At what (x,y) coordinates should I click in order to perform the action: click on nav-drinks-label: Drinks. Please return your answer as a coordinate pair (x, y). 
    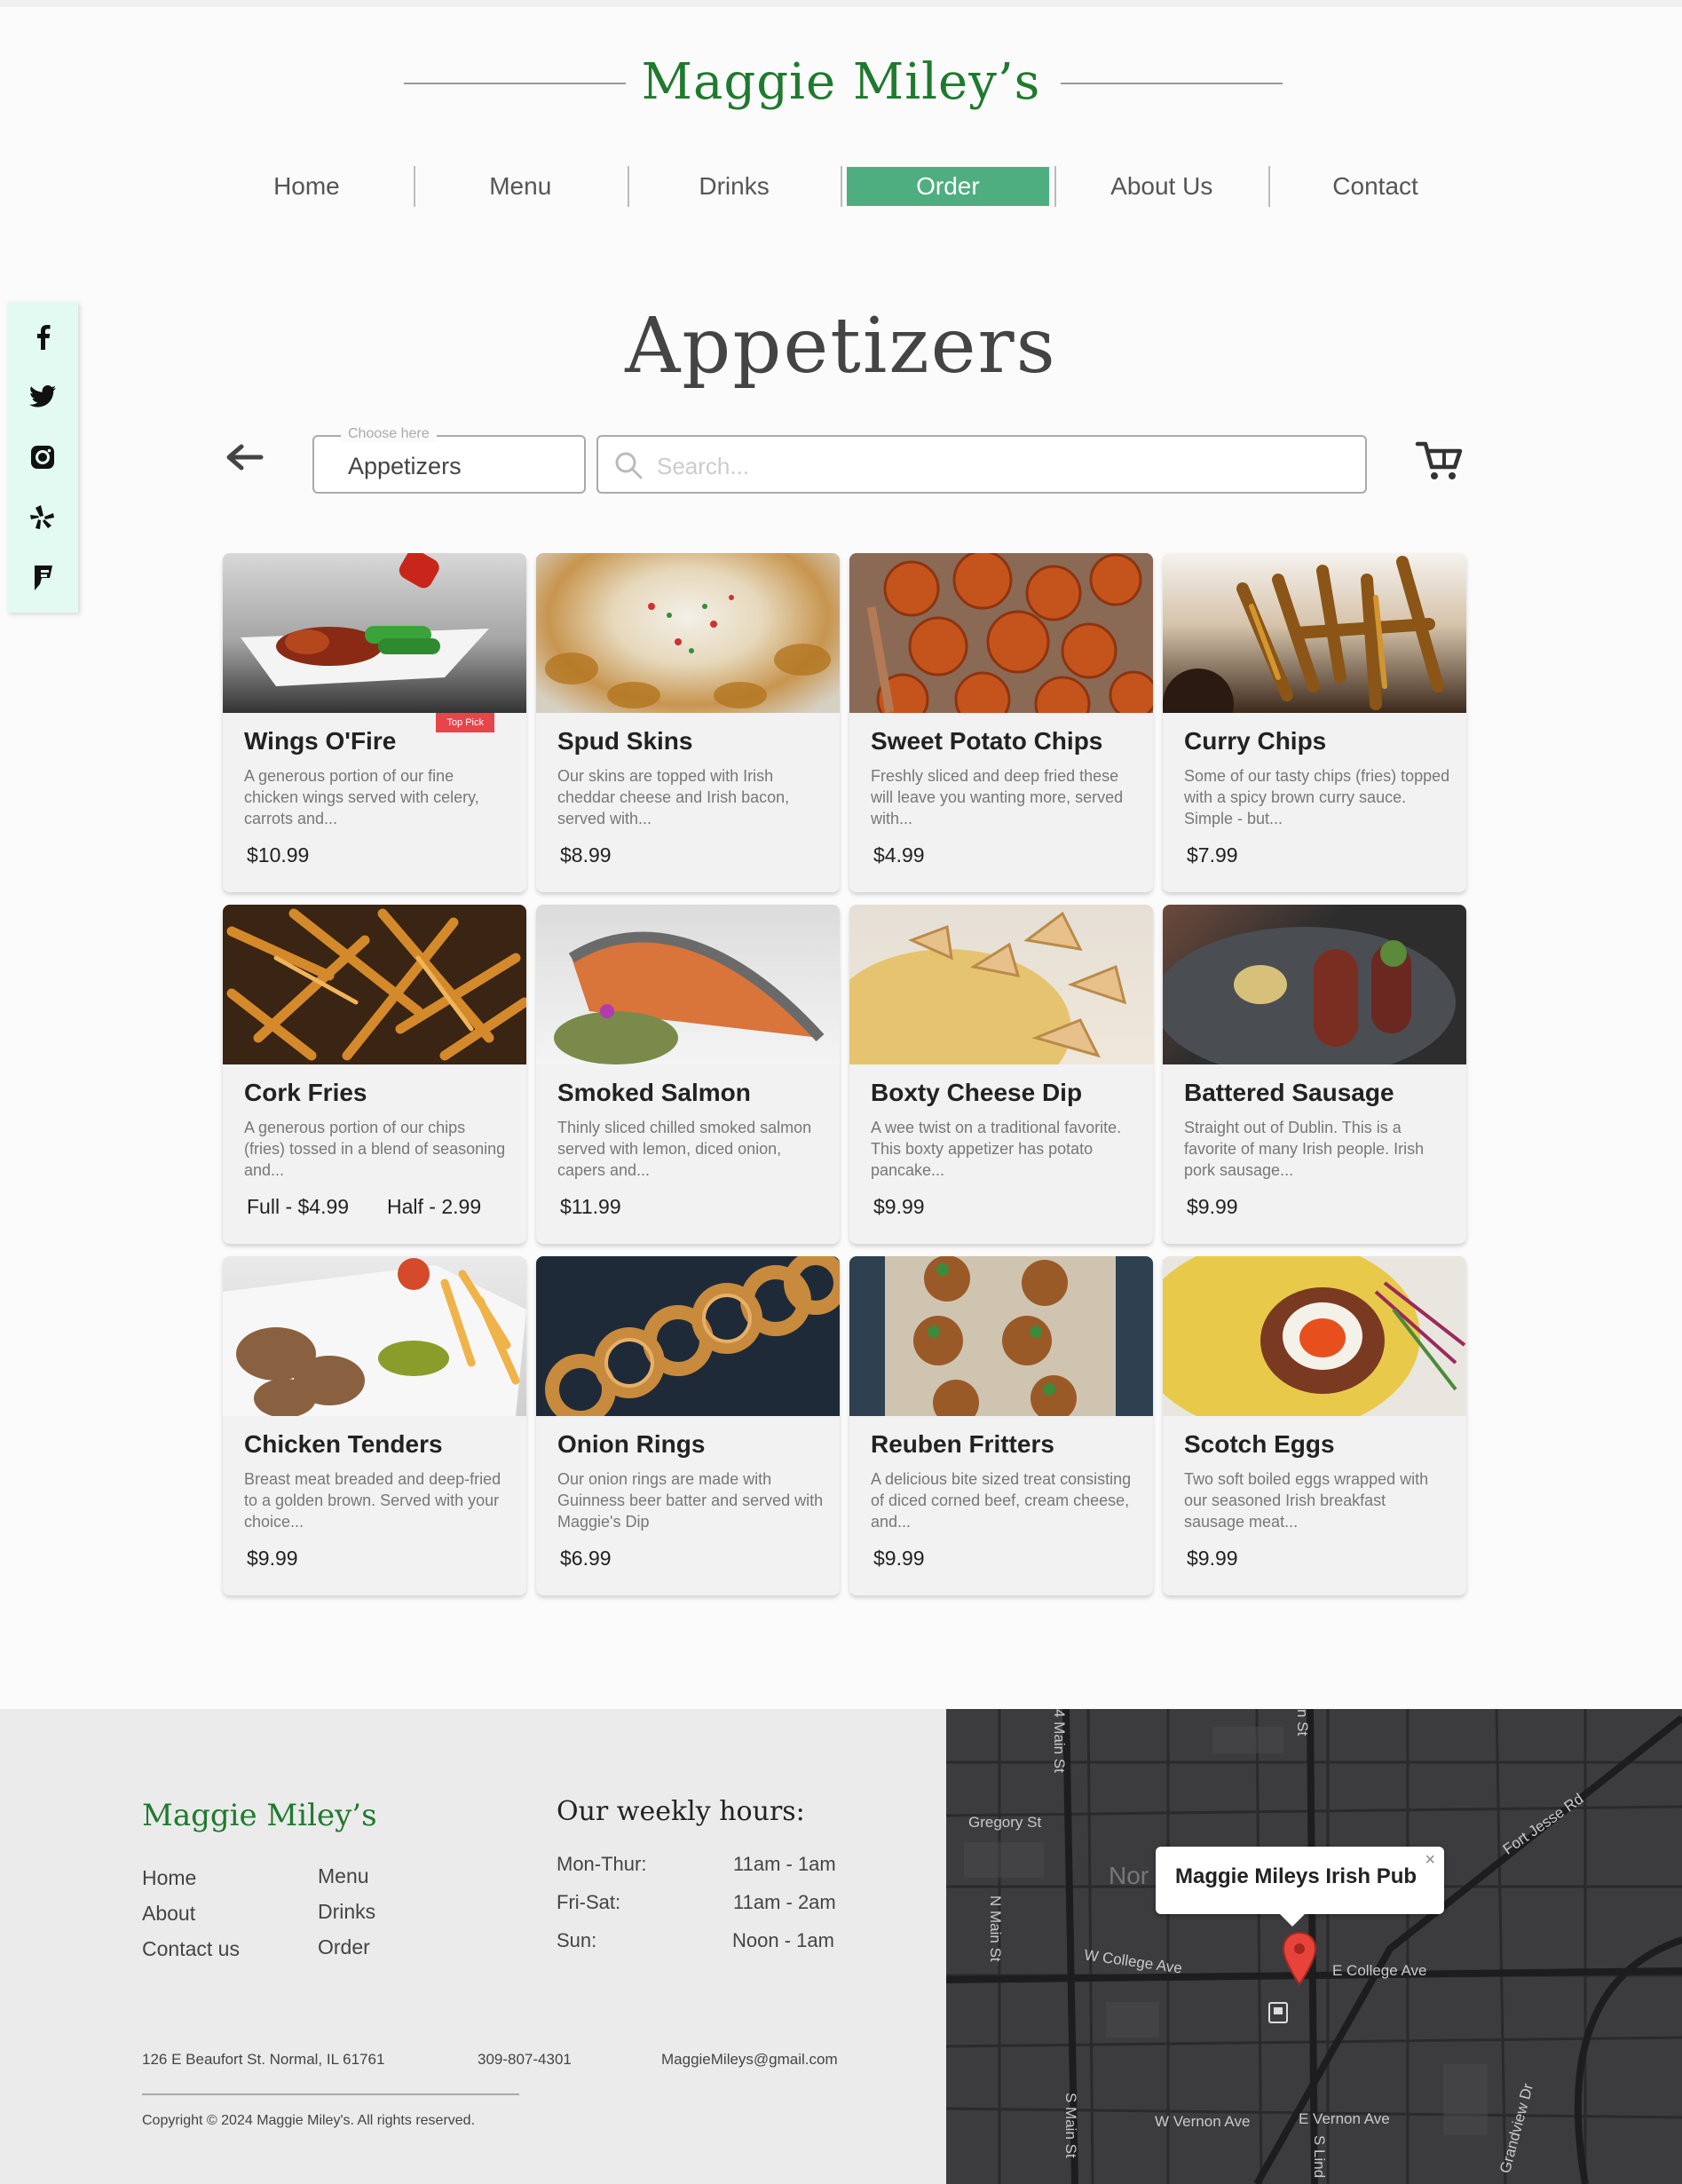
    Looking at the image, I should click on (734, 186).